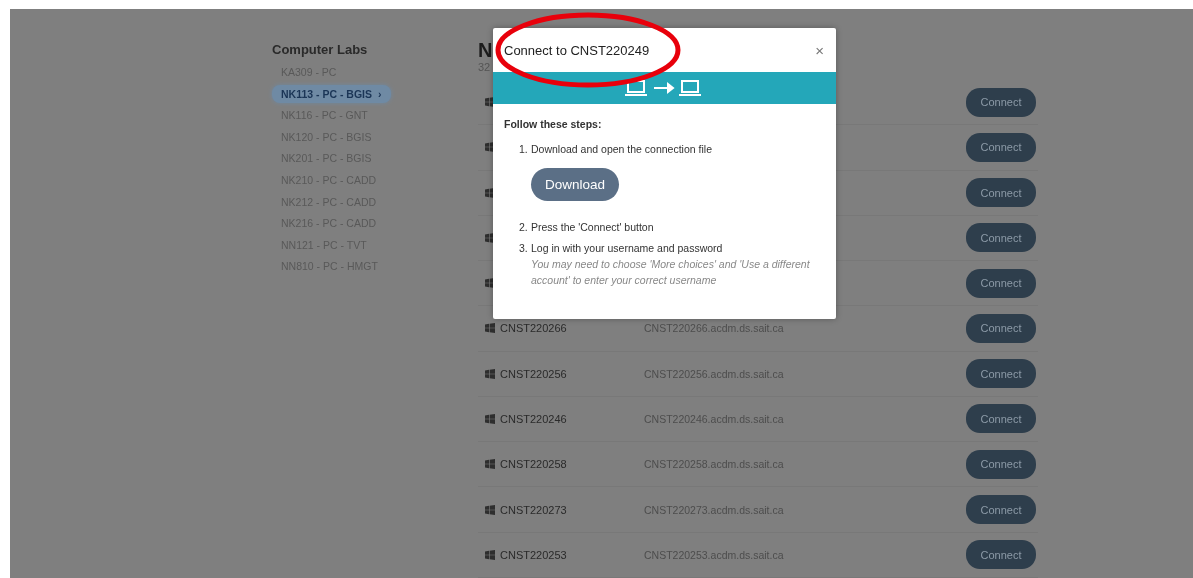 This screenshot has width=1193, height=578. I want to click on computer-name: CNST220266, so click(534, 328).